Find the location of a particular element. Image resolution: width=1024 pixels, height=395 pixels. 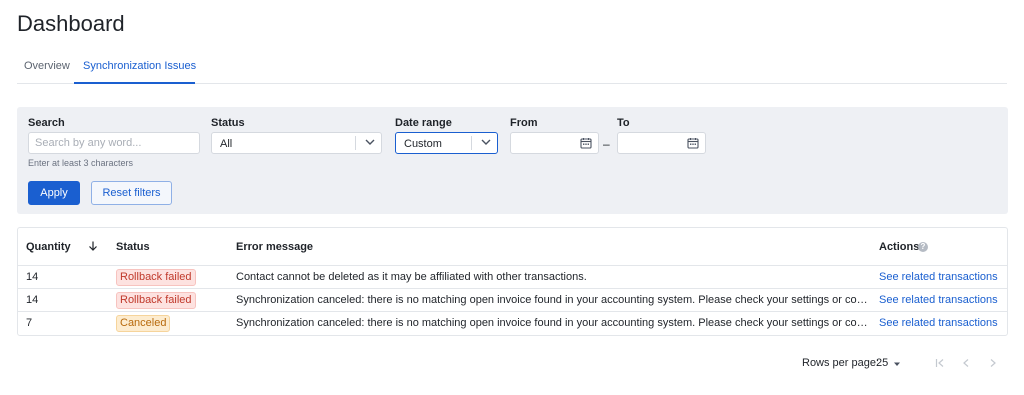

column-header-status: Status is located at coordinates (133, 247).